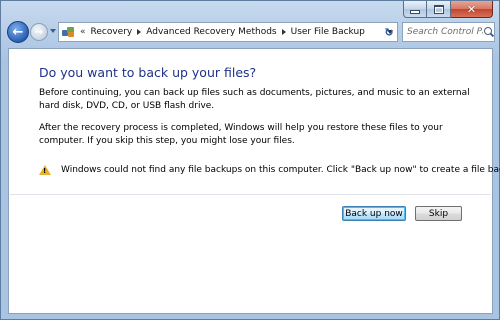  Describe the element at coordinates (445, 32) in the screenshot. I see `search-input` at that location.